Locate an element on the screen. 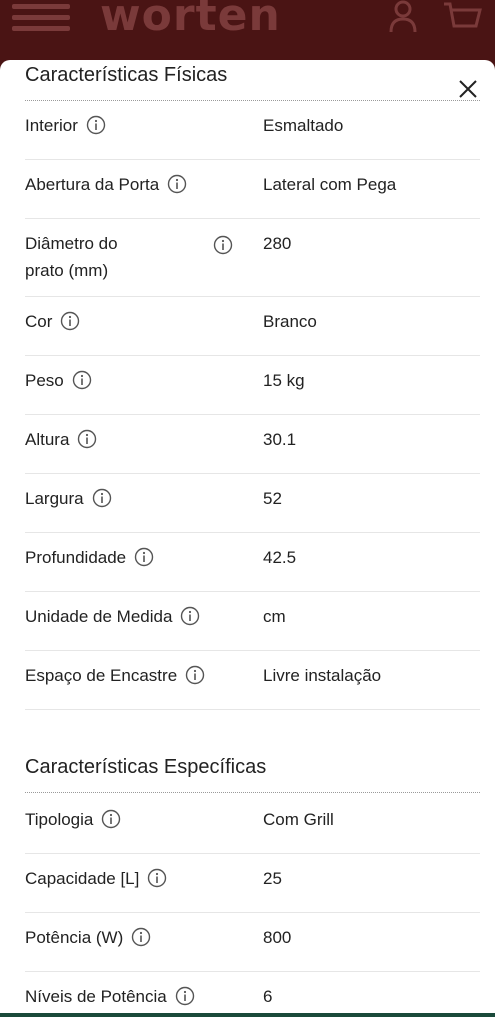 The height and width of the screenshot is (1017, 495). spec-value: Branco is located at coordinates (290, 321).